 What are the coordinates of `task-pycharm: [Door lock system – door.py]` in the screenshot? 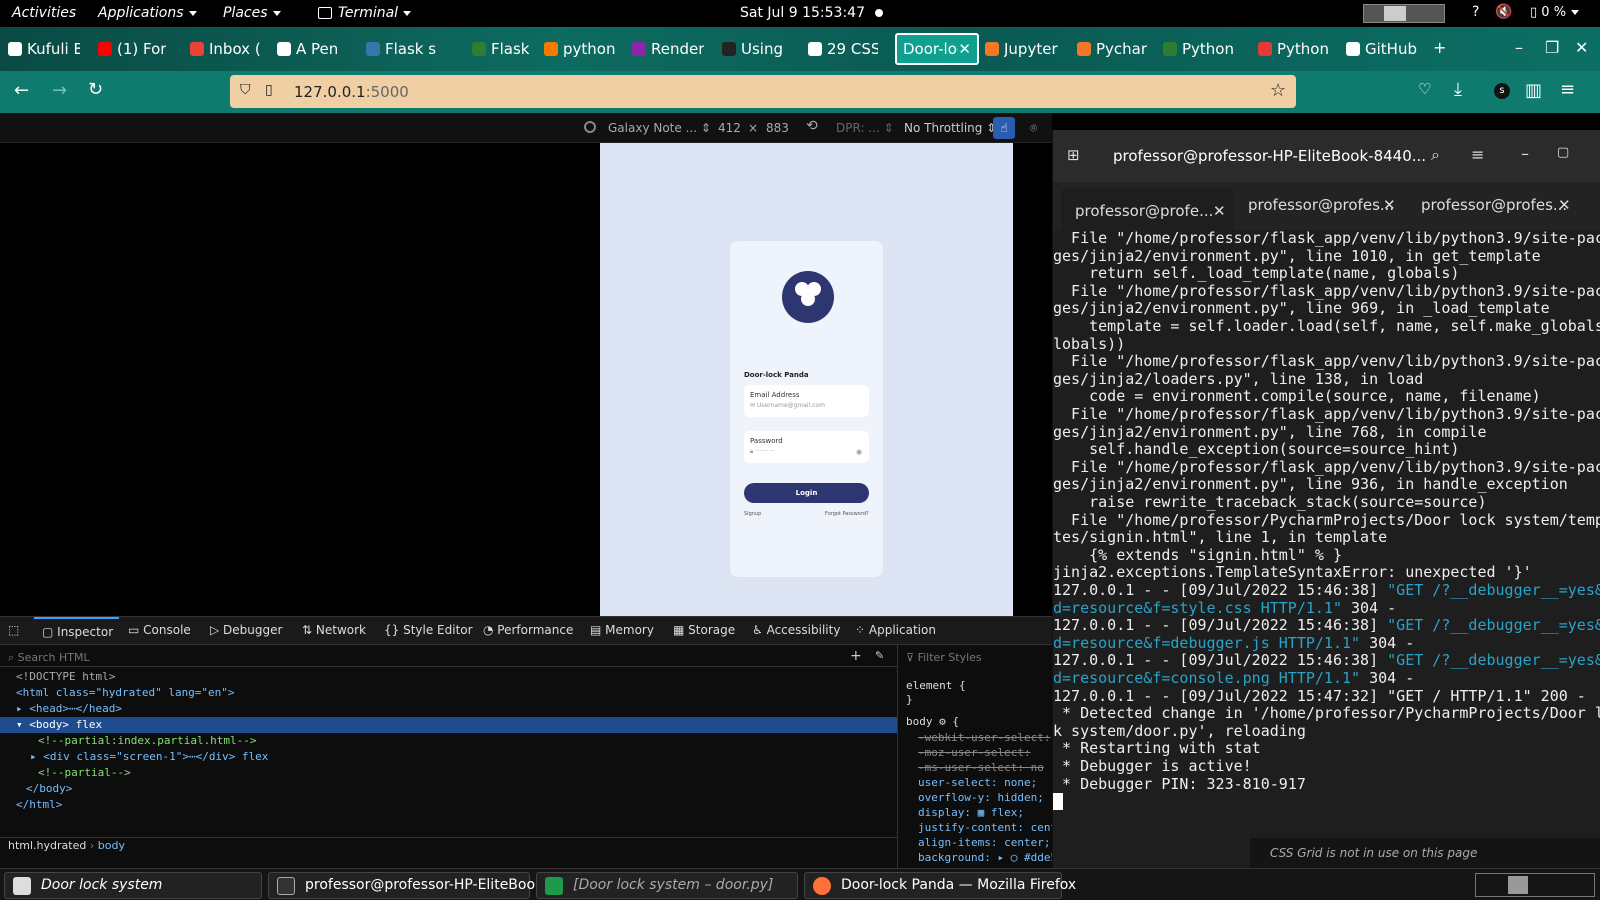 It's located at (667, 885).